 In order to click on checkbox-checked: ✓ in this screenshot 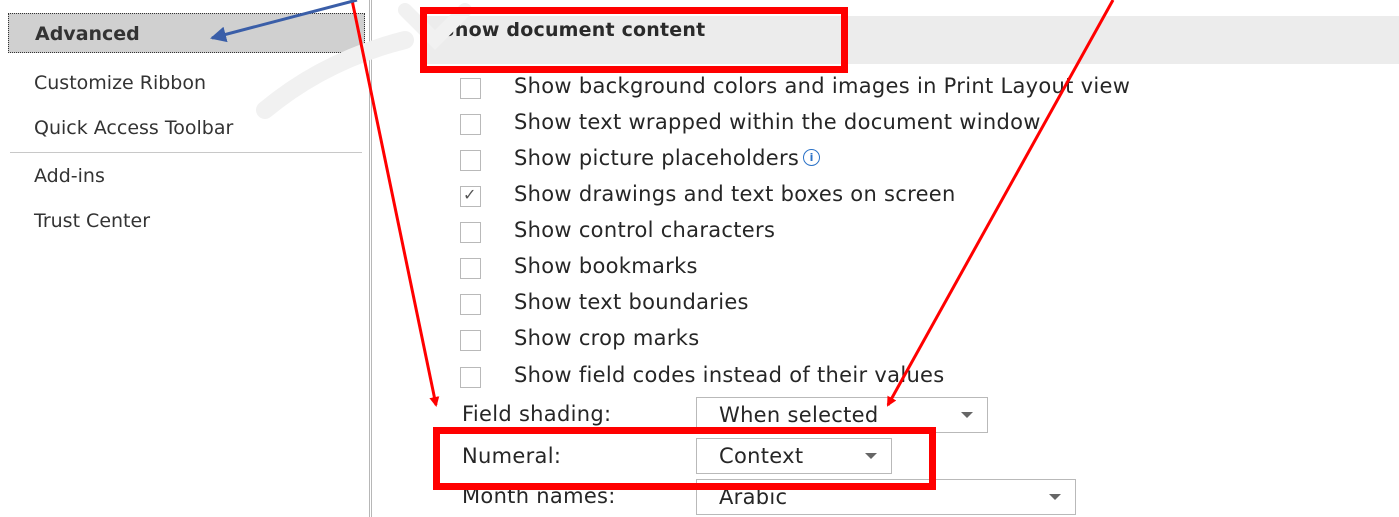, I will do `click(470, 196)`.